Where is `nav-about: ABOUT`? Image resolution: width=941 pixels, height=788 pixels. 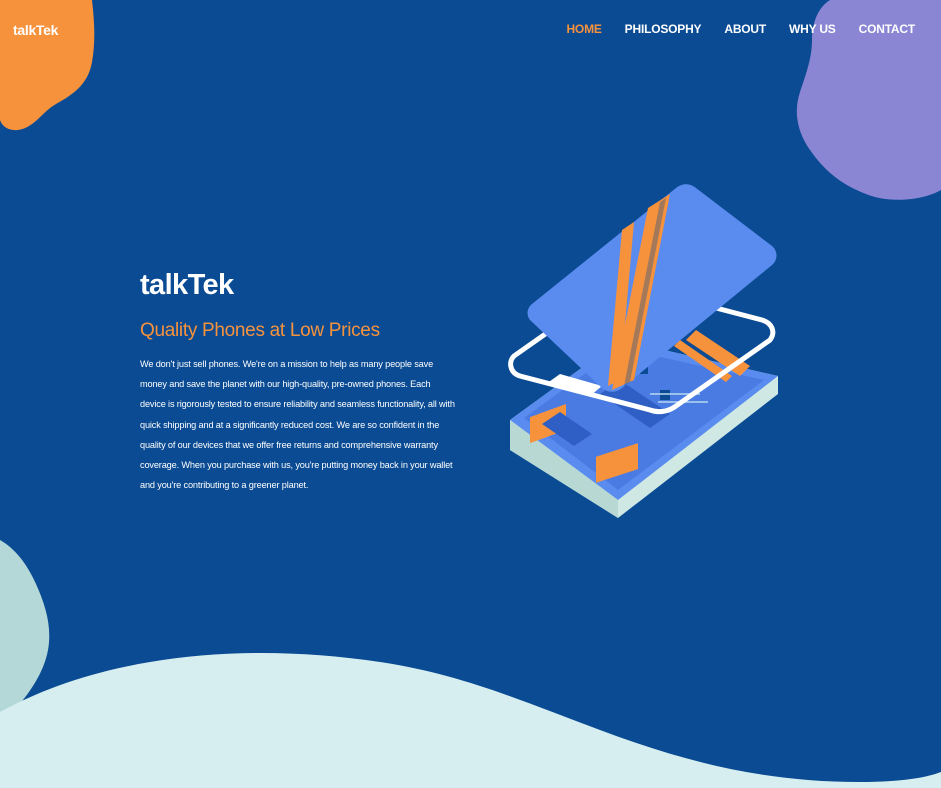
nav-about: ABOUT is located at coordinates (745, 29).